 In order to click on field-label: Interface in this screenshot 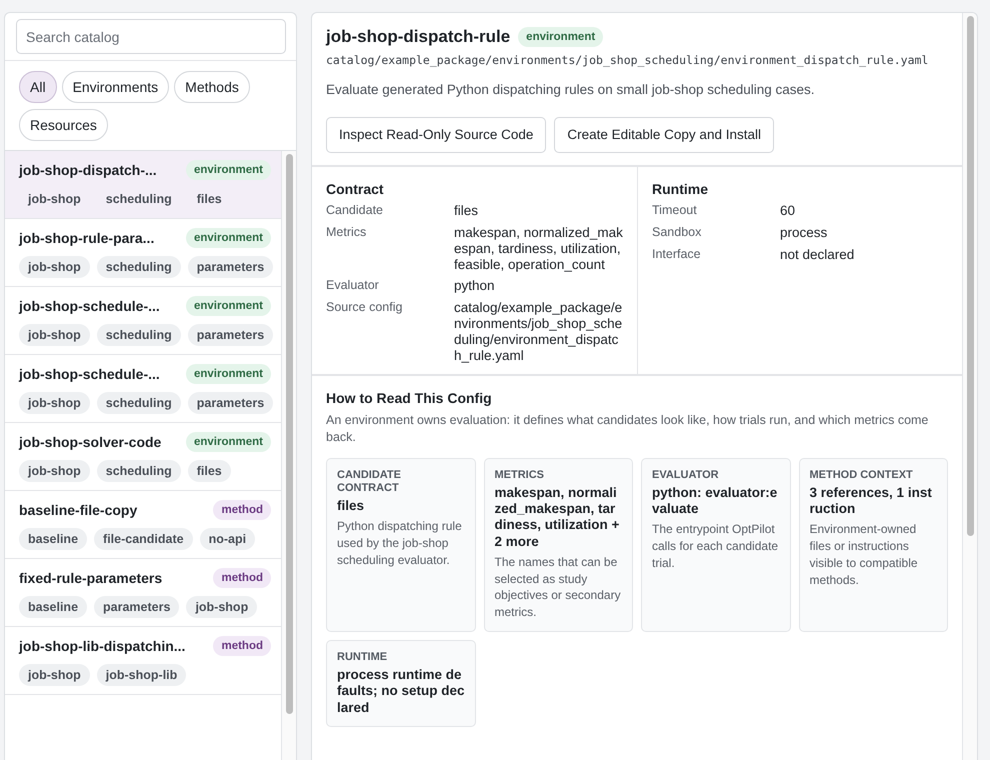, I will do `click(677, 254)`.